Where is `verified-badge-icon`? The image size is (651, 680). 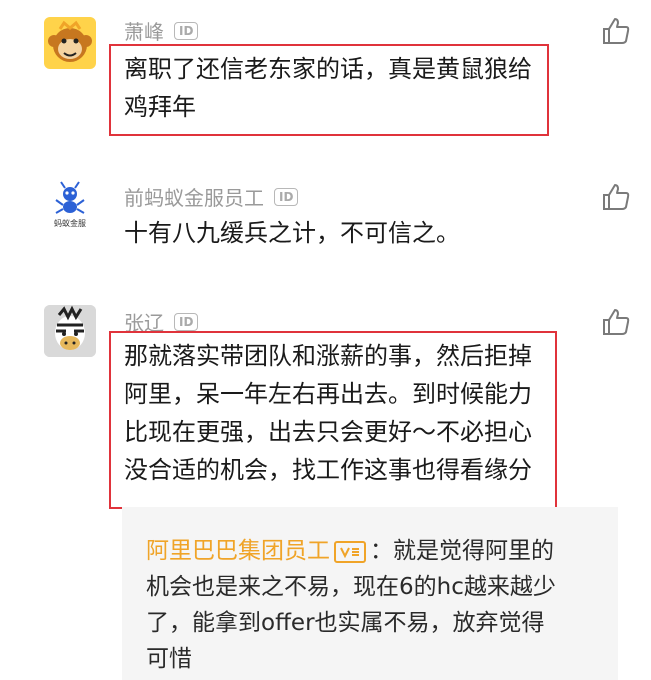 verified-badge-icon is located at coordinates (350, 551).